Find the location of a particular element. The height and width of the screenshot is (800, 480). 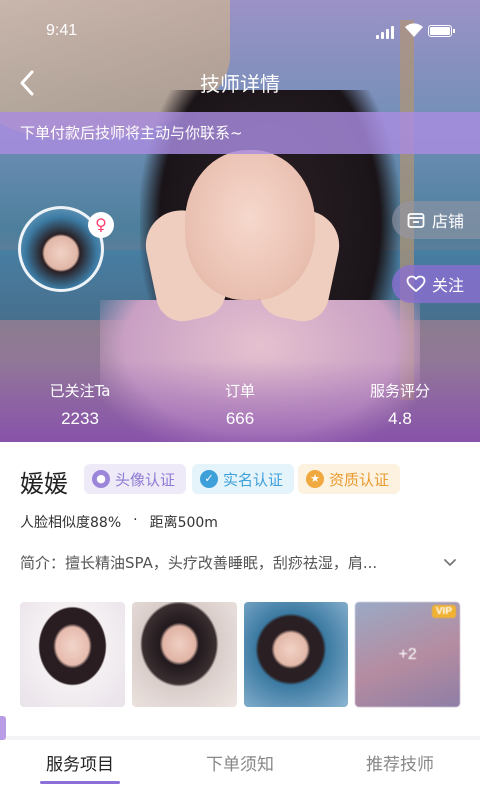

qualification-verified-badge: ★ 资质认证 is located at coordinates (349, 479).